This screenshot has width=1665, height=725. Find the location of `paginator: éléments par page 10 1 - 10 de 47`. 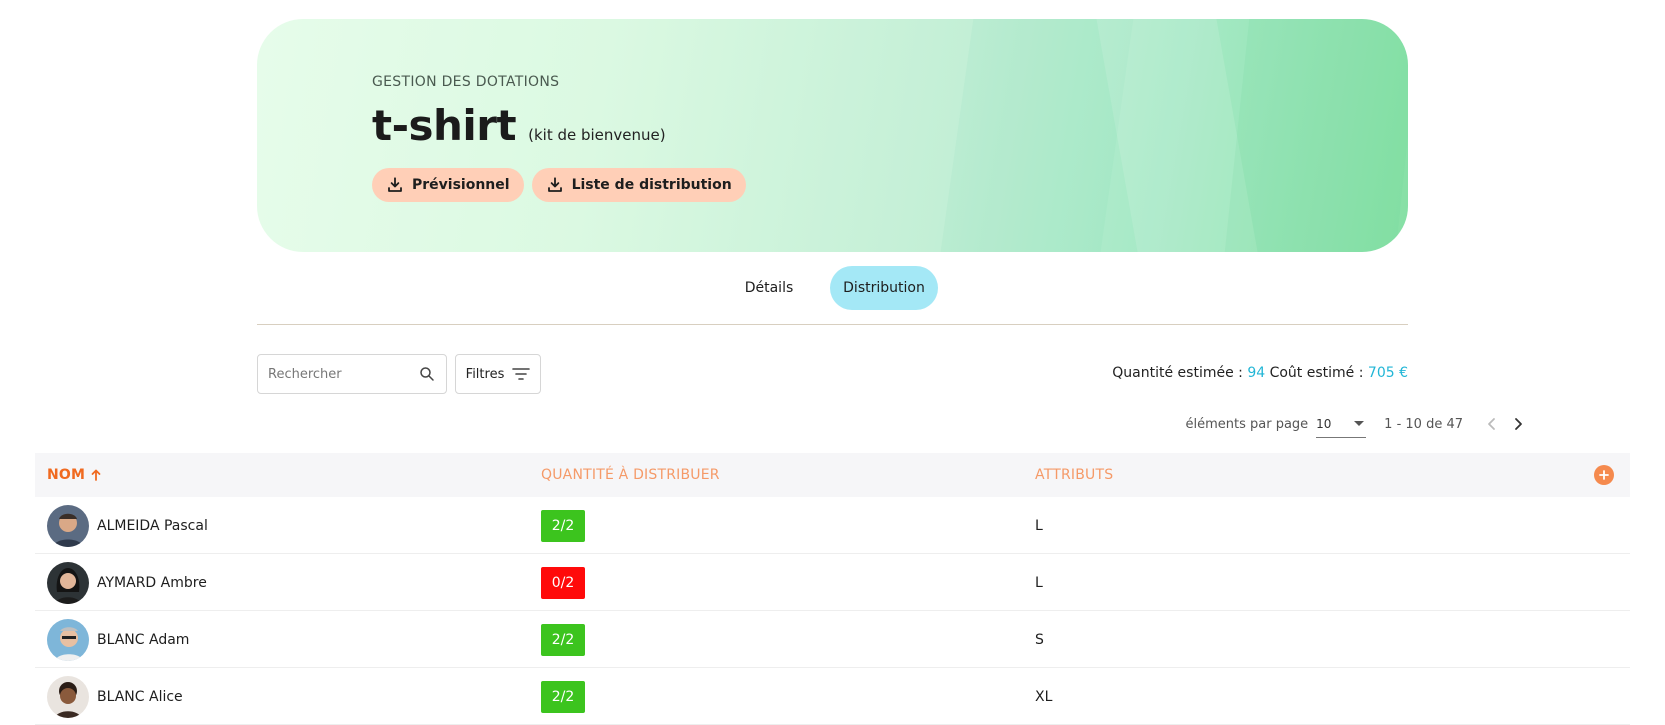

paginator: éléments par page 10 1 - 10 de 47 is located at coordinates (1358, 424).